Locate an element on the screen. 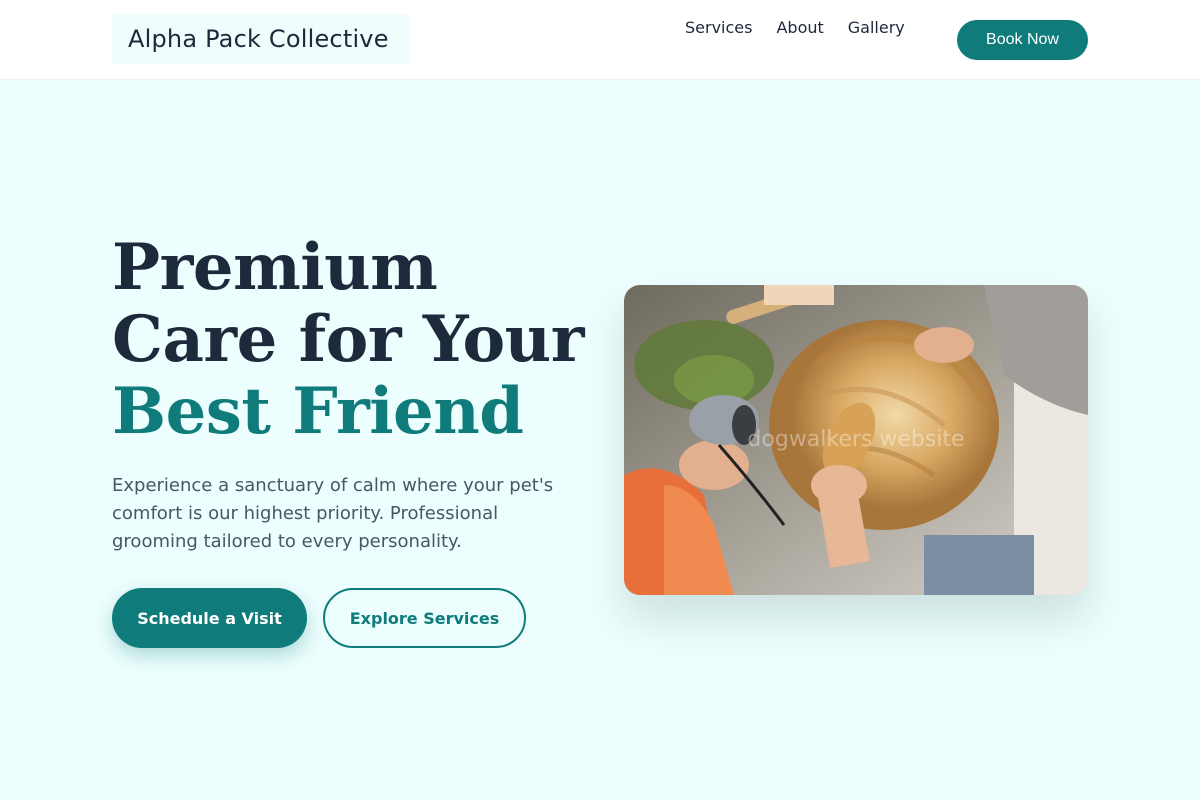 This screenshot has height=800, width=1200. nav-link-about: About is located at coordinates (799, 27).